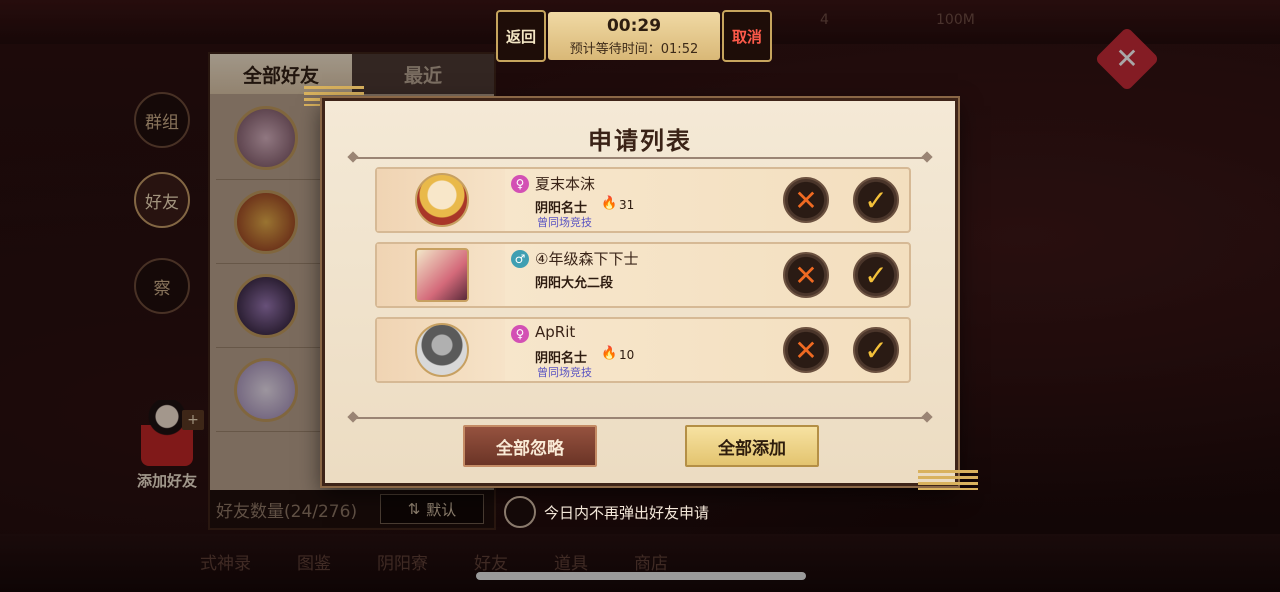 The image size is (1280, 592). Describe the element at coordinates (643, 200) in the screenshot. I see `request-row: ♀ 夏末本沫 阴阳名士 🔥 31 曾同场竞技 ✕ ✓` at that location.